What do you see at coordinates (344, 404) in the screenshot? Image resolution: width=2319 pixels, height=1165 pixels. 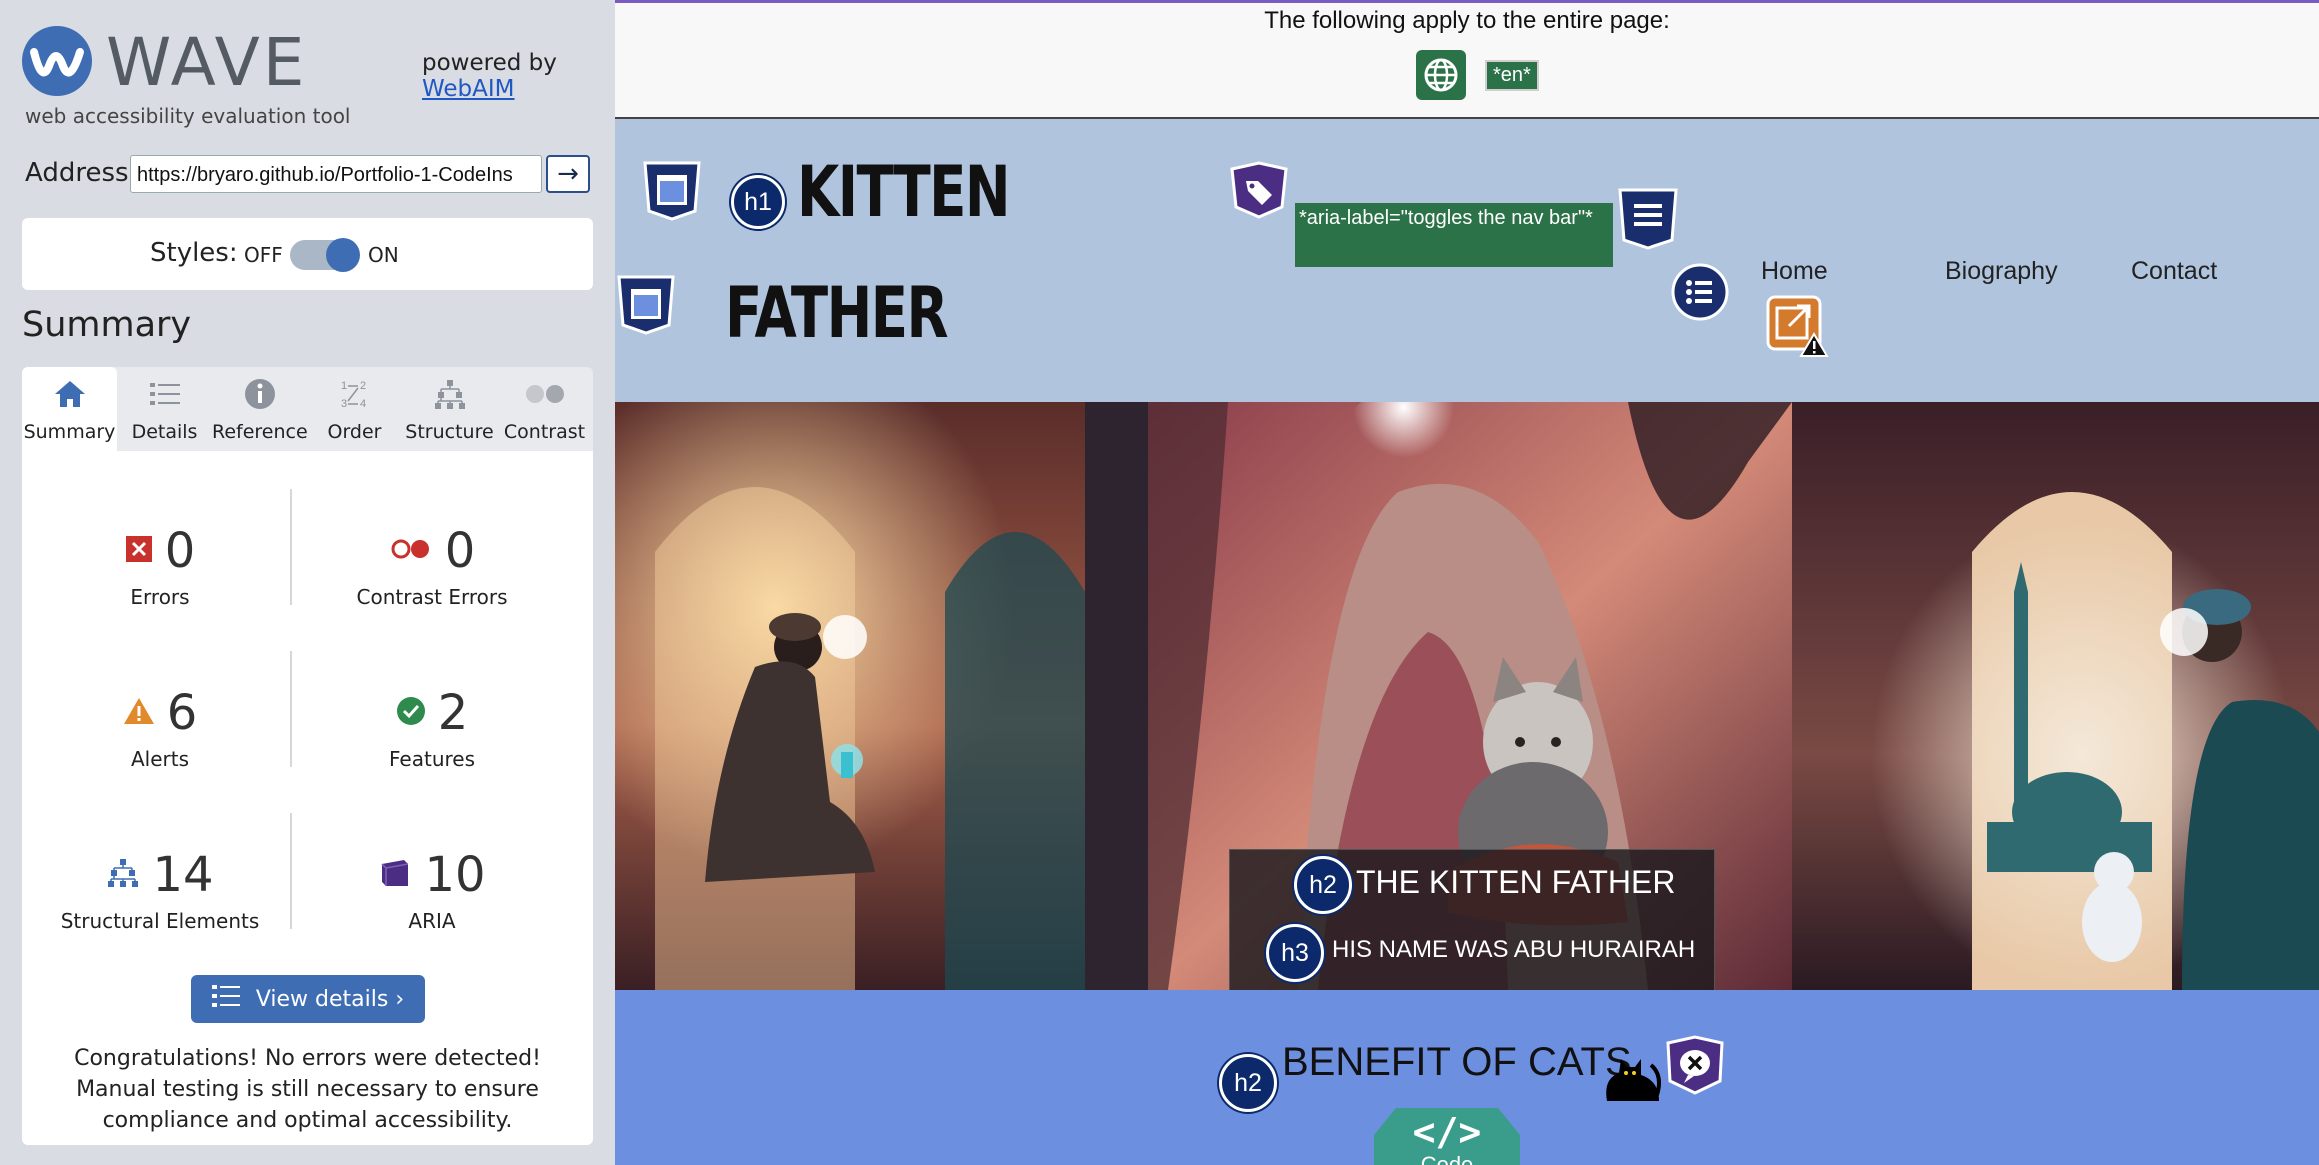 I see `svg-text: 3` at bounding box center [344, 404].